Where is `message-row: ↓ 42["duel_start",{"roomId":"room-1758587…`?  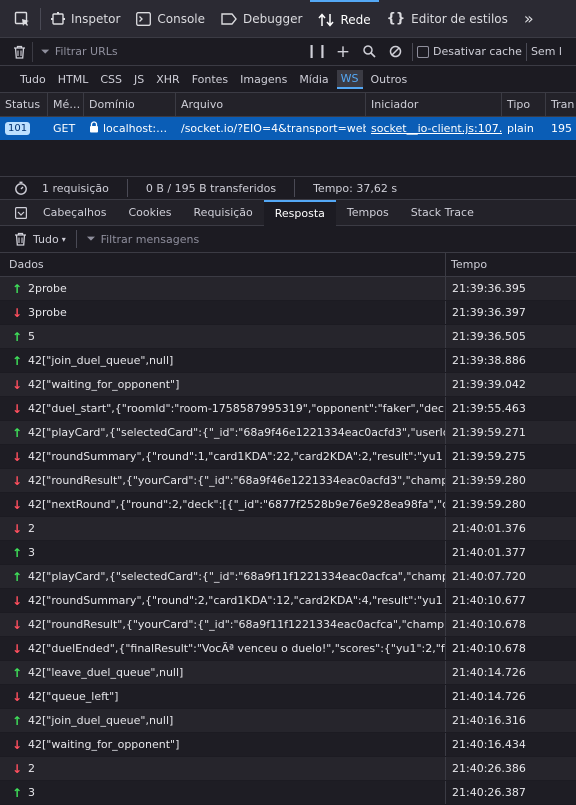
message-row: ↓ 42["duel_start",{"roomId":"room-1758587… is located at coordinates (288, 409).